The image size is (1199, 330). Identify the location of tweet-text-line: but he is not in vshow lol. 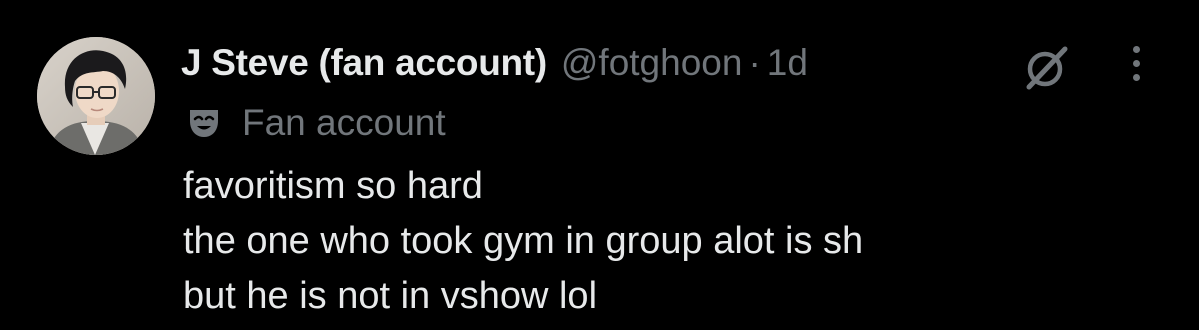
(390, 296).